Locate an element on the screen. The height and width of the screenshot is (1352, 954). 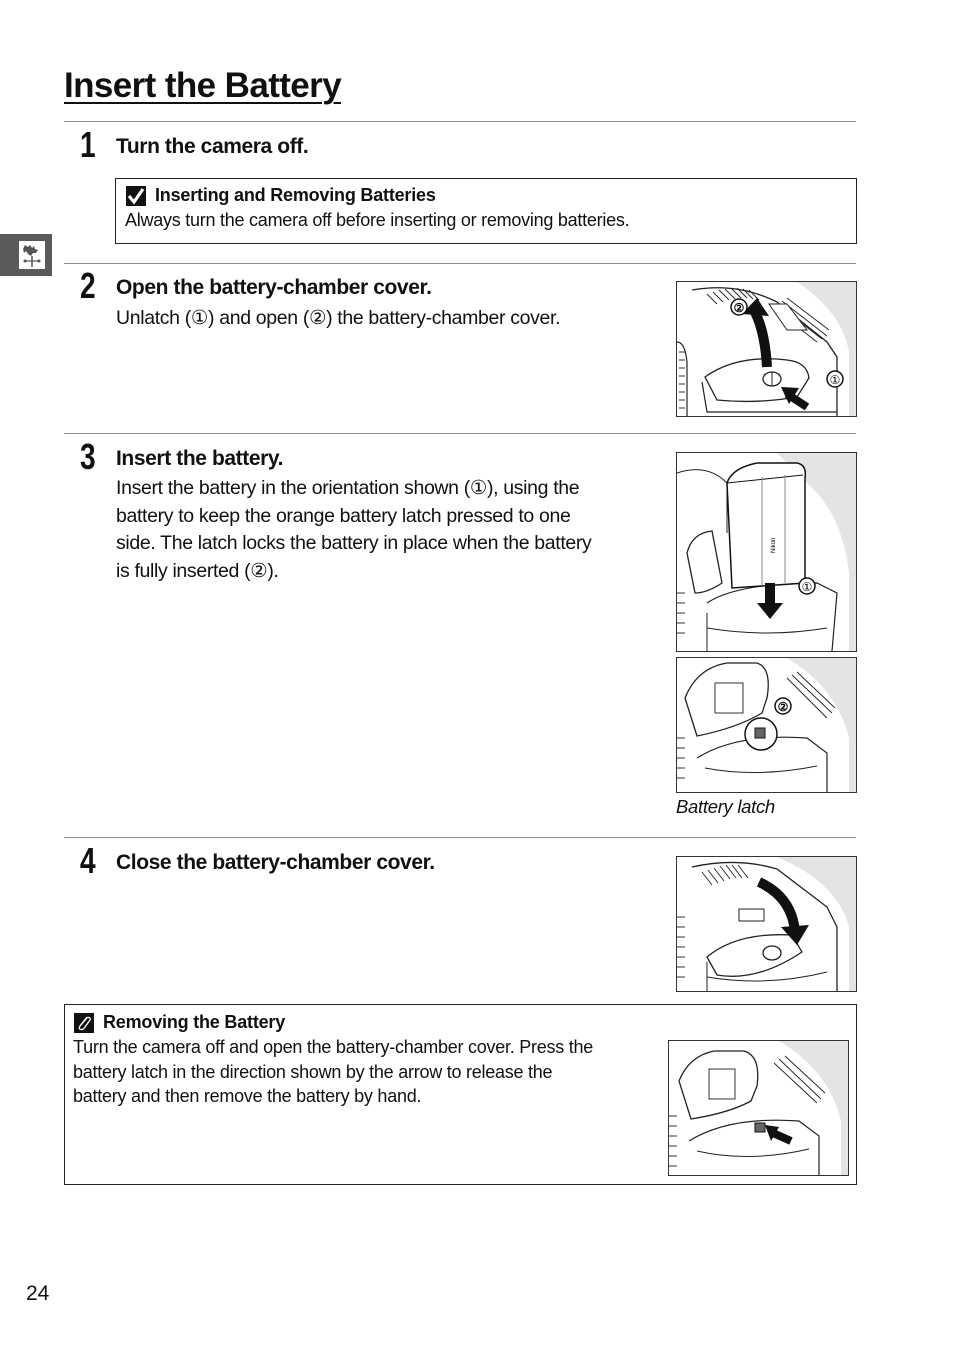
step-heading: Turn the camera off. is located at coordinates (212, 146).